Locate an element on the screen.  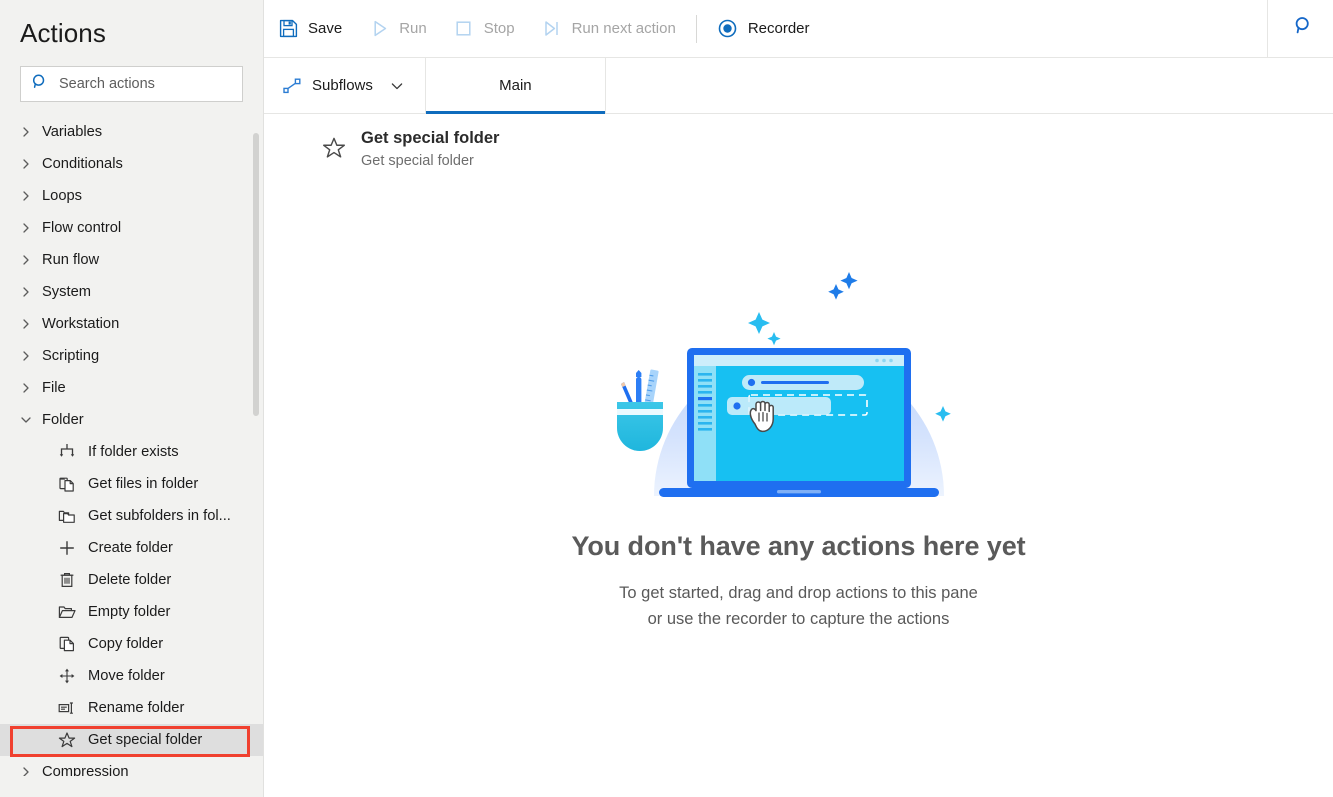
sidebar-scrollbar-thumb is located at coordinates (256, 274).